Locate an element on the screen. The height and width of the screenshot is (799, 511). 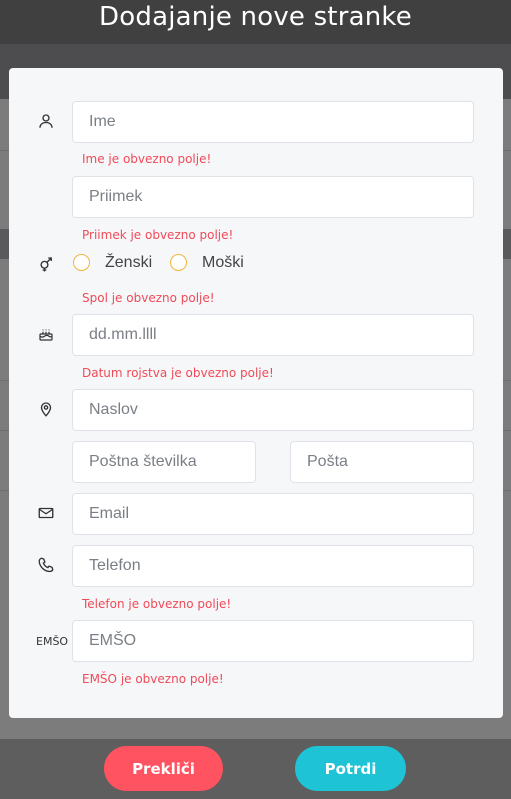
emso-label: EMŠO is located at coordinates (52, 641).